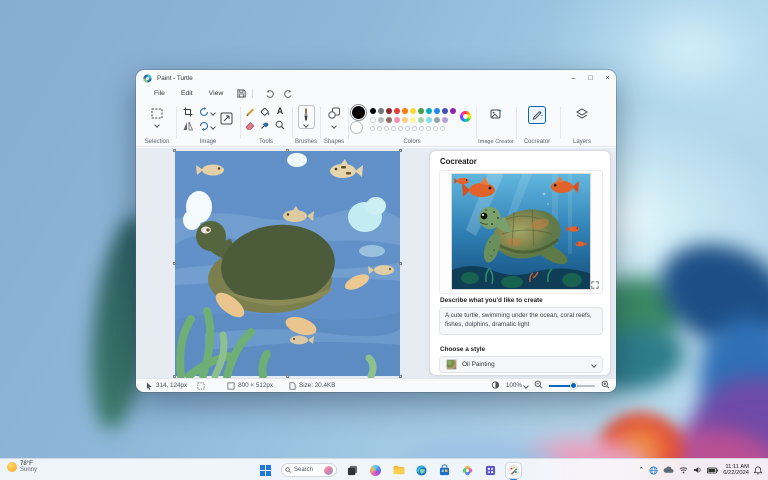 This screenshot has width=768, height=480. What do you see at coordinates (188, 112) in the screenshot?
I see `crop-icon` at bounding box center [188, 112].